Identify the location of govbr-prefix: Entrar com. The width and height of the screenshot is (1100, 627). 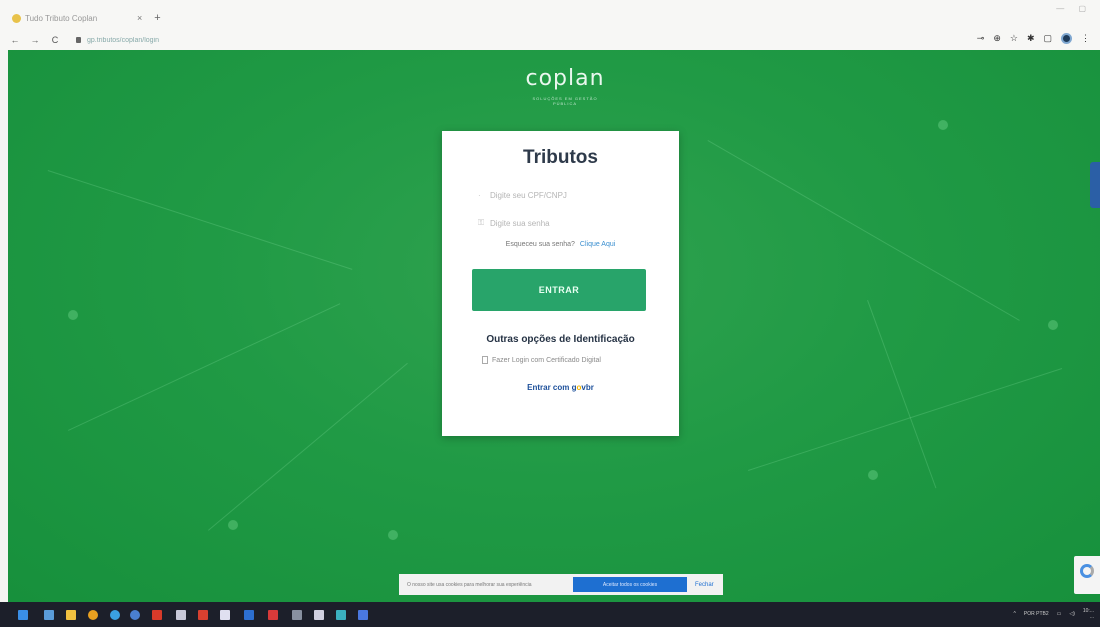
(548, 387).